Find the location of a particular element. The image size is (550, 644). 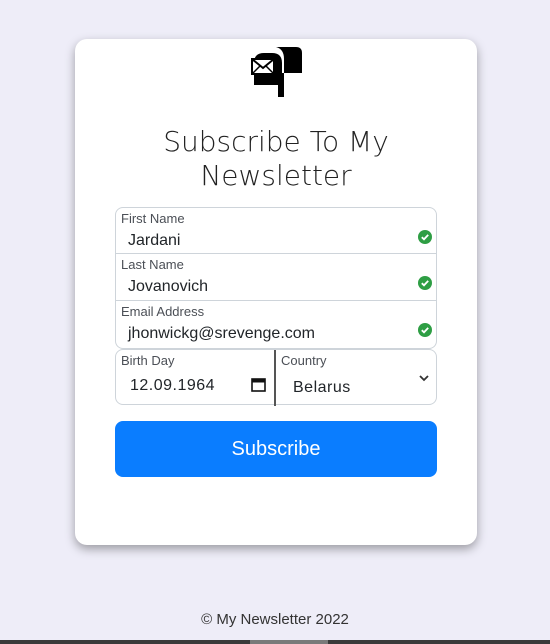

birth-day-field: Birth Day 12.09.1964 is located at coordinates (195, 377).